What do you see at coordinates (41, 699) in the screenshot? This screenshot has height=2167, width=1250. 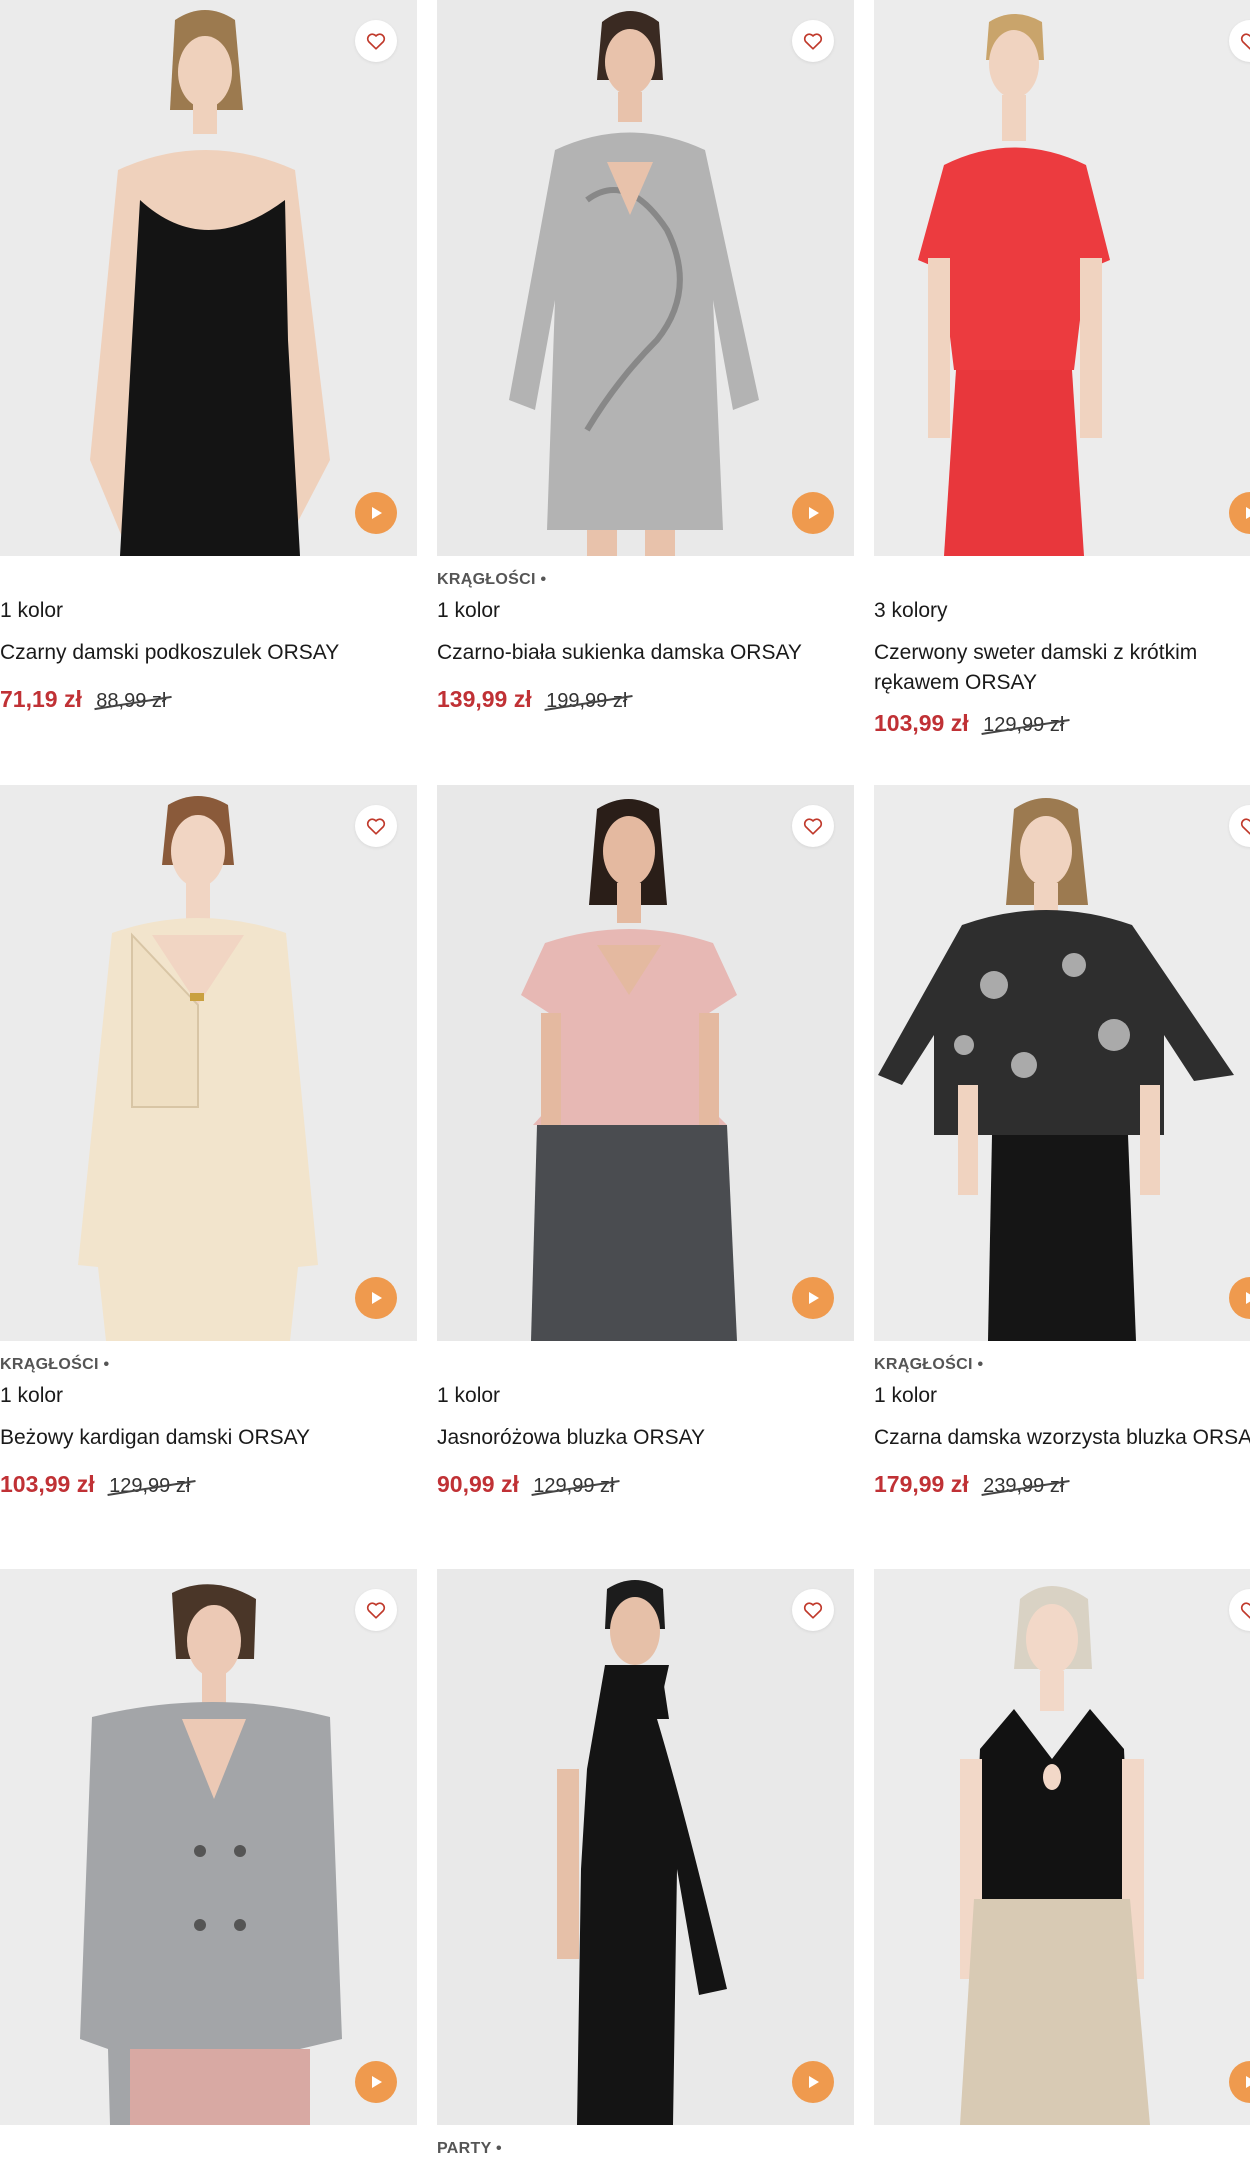 I see `sale-price: 71,19 zł` at bounding box center [41, 699].